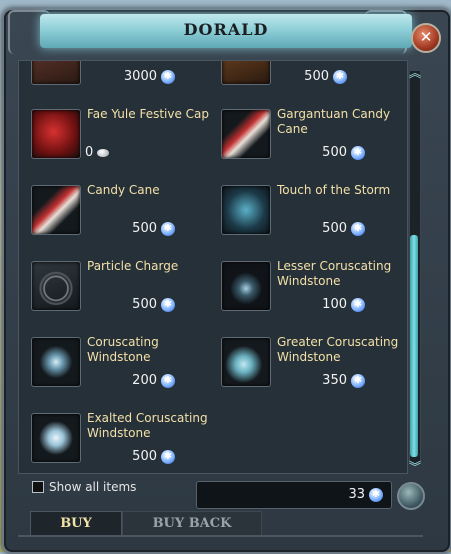  What do you see at coordinates (123, 190) in the screenshot?
I see `item-name: Candy Cane` at bounding box center [123, 190].